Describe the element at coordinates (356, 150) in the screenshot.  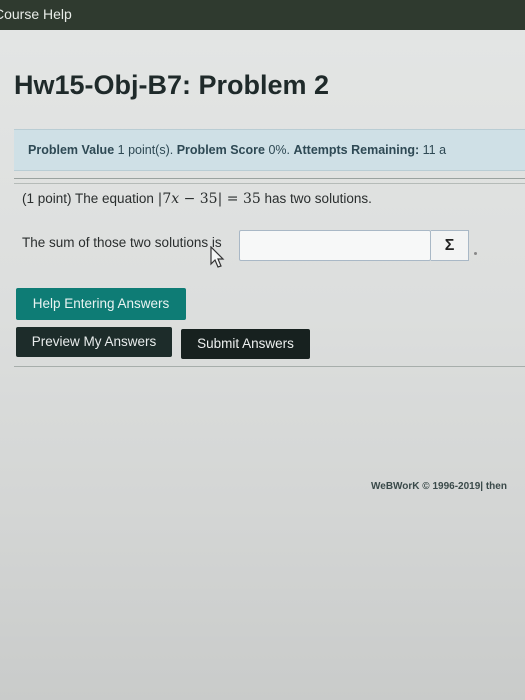
I see `attempts-remaining-label: Attempts Remaining:` at that location.